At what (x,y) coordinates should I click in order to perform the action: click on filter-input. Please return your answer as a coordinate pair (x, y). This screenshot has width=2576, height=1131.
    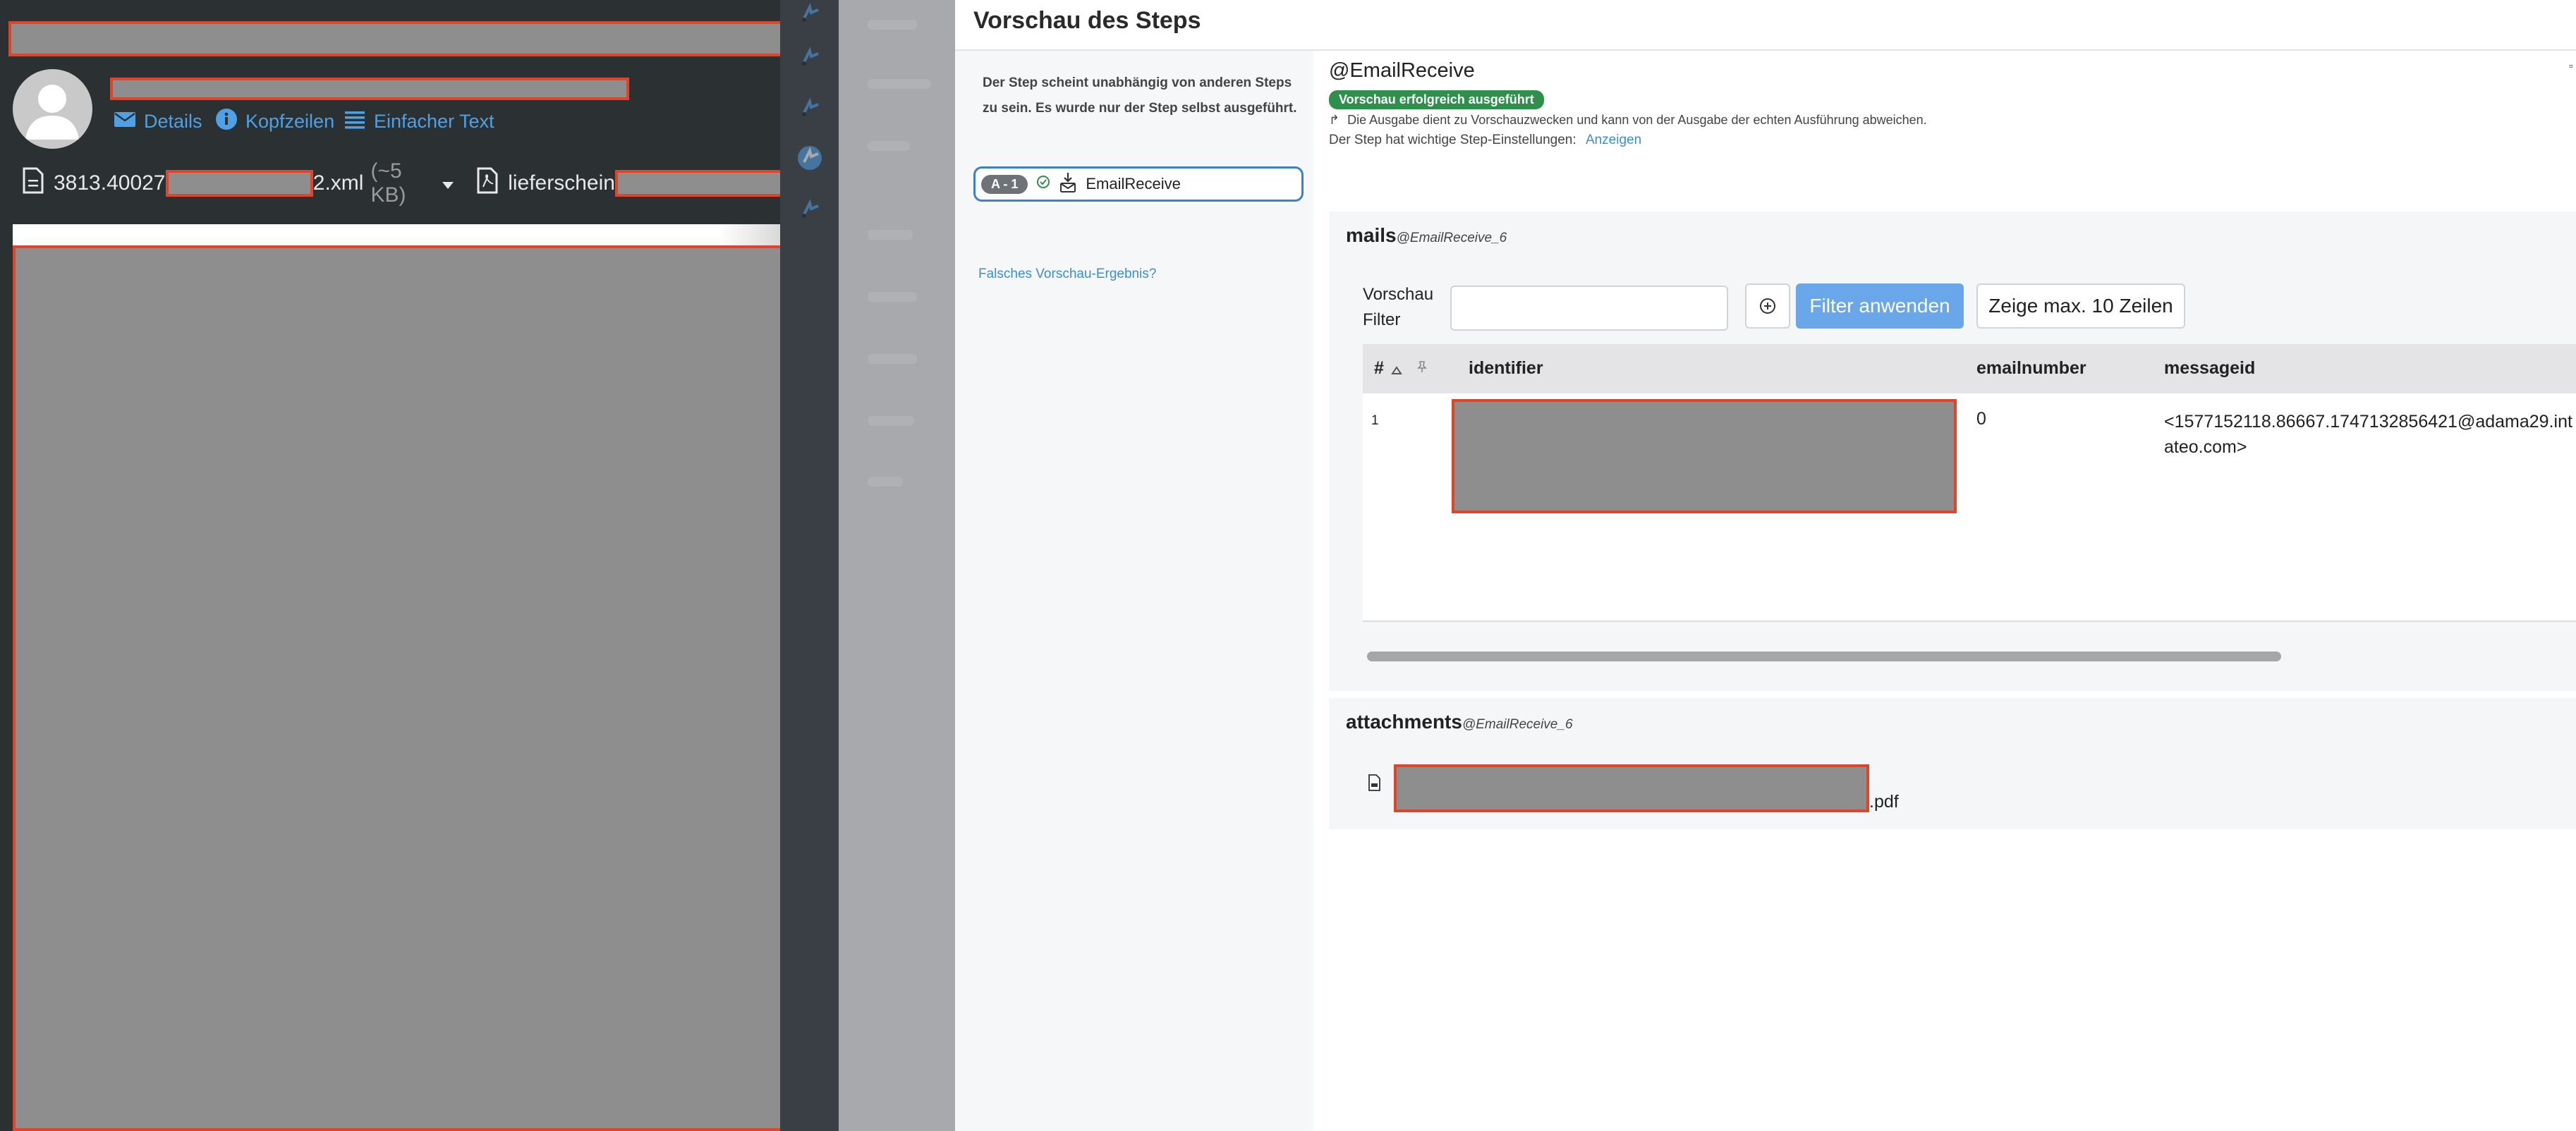
    Looking at the image, I should click on (1589, 308).